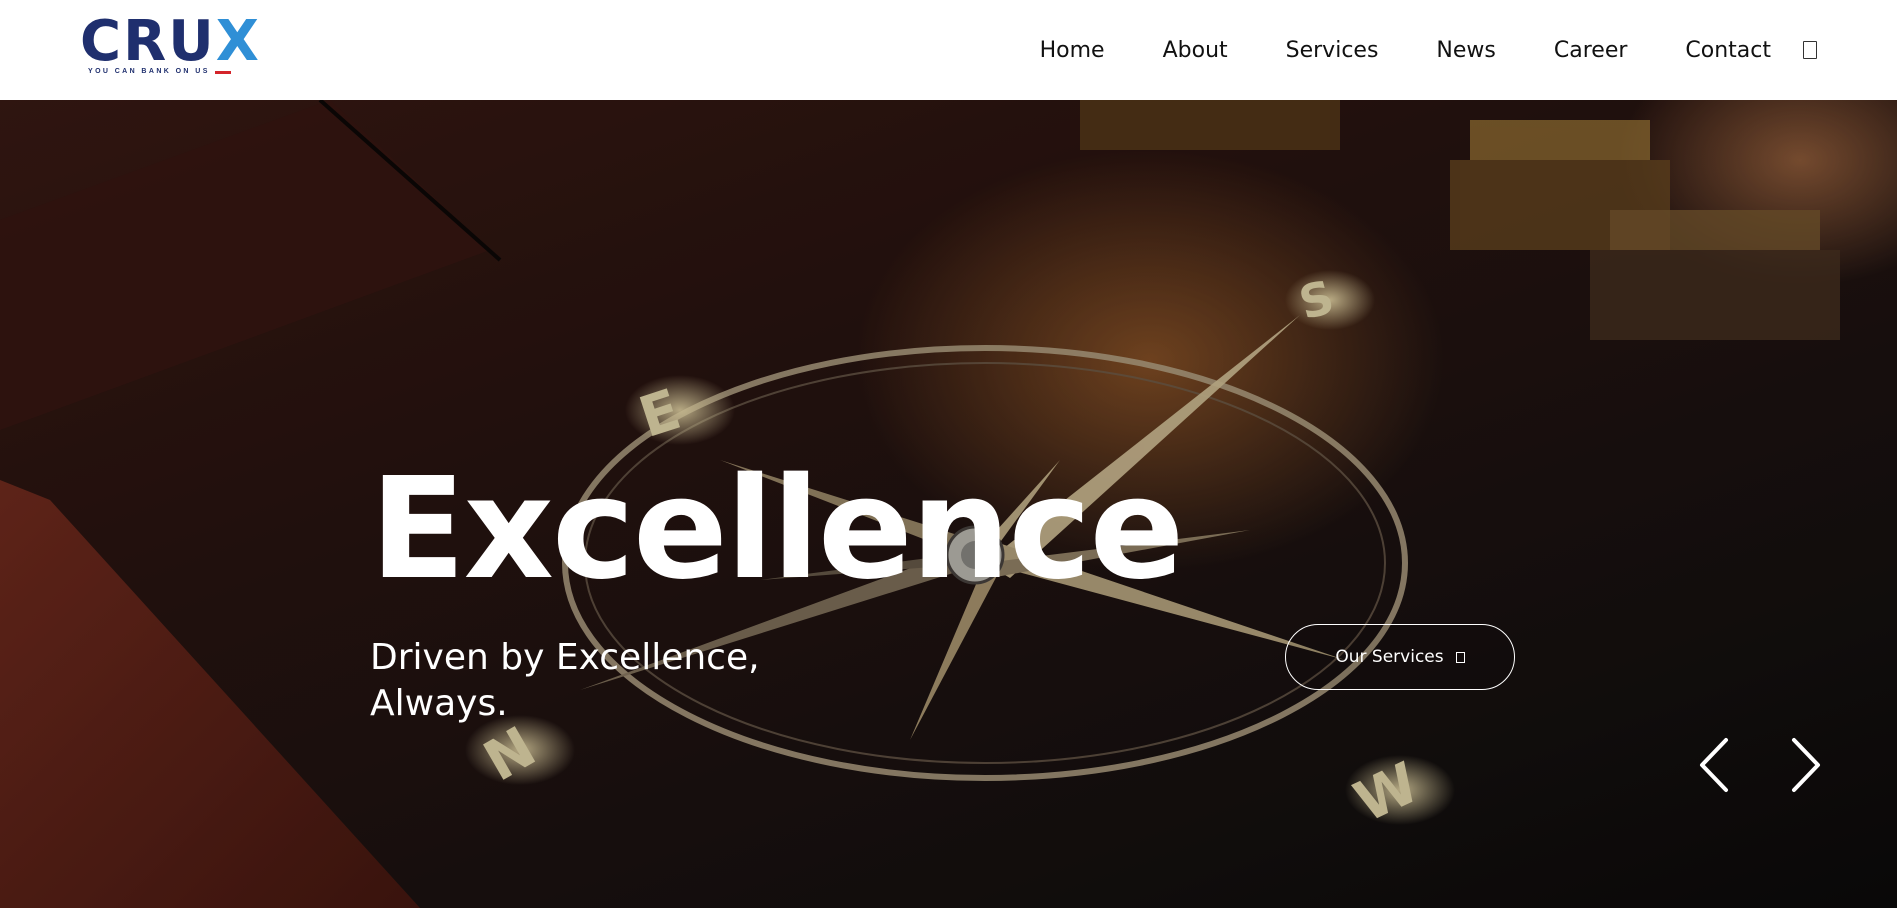  I want to click on brand-logo: CRUX YOU CAN BANK ON US, so click(175, 47).